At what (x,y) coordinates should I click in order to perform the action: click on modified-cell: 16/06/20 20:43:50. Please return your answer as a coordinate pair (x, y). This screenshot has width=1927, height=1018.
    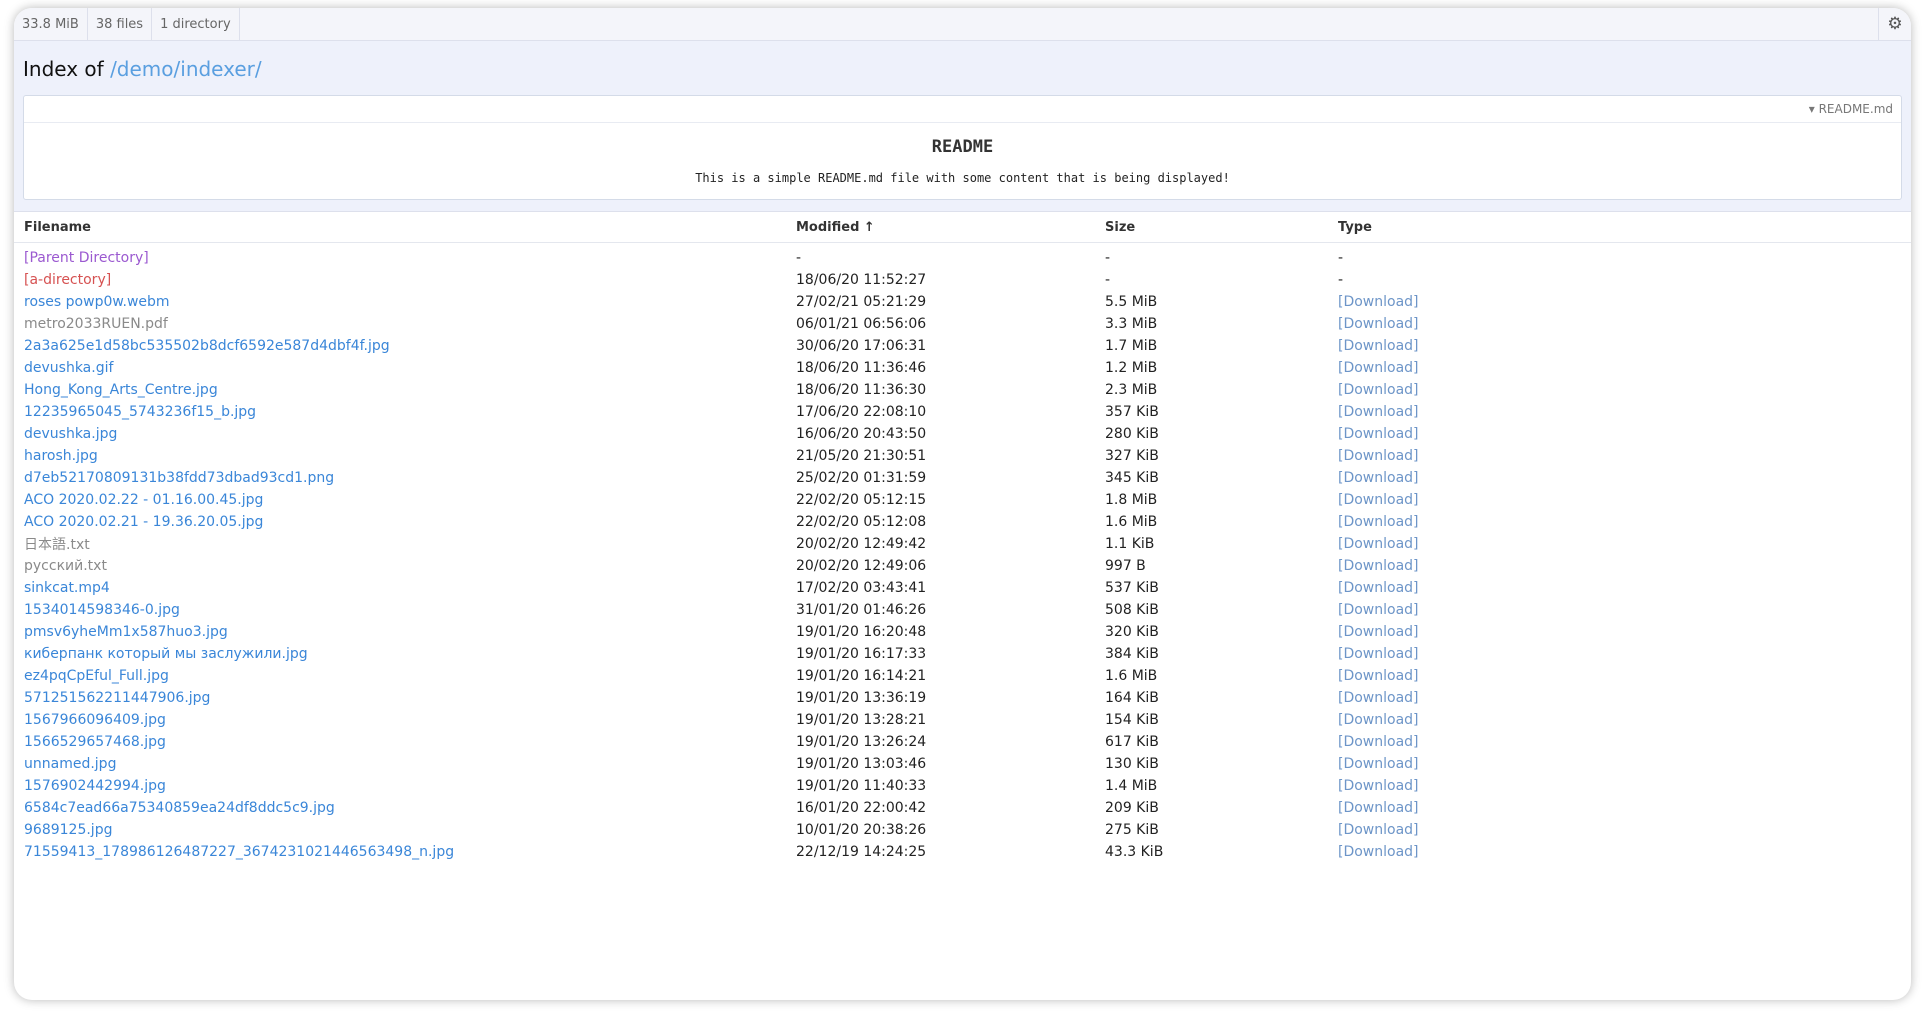
    Looking at the image, I should click on (861, 434).